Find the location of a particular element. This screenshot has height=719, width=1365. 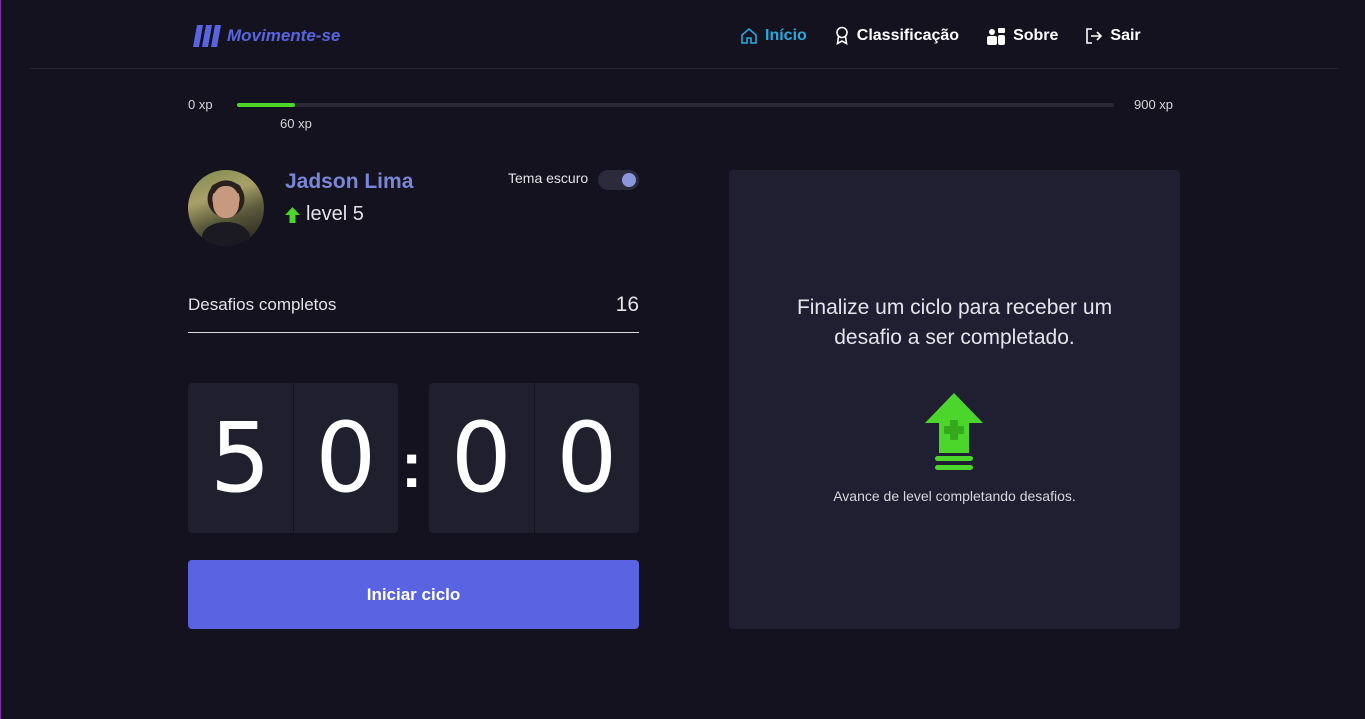

theme-toggle-label: Tema escuro is located at coordinates (548, 178).